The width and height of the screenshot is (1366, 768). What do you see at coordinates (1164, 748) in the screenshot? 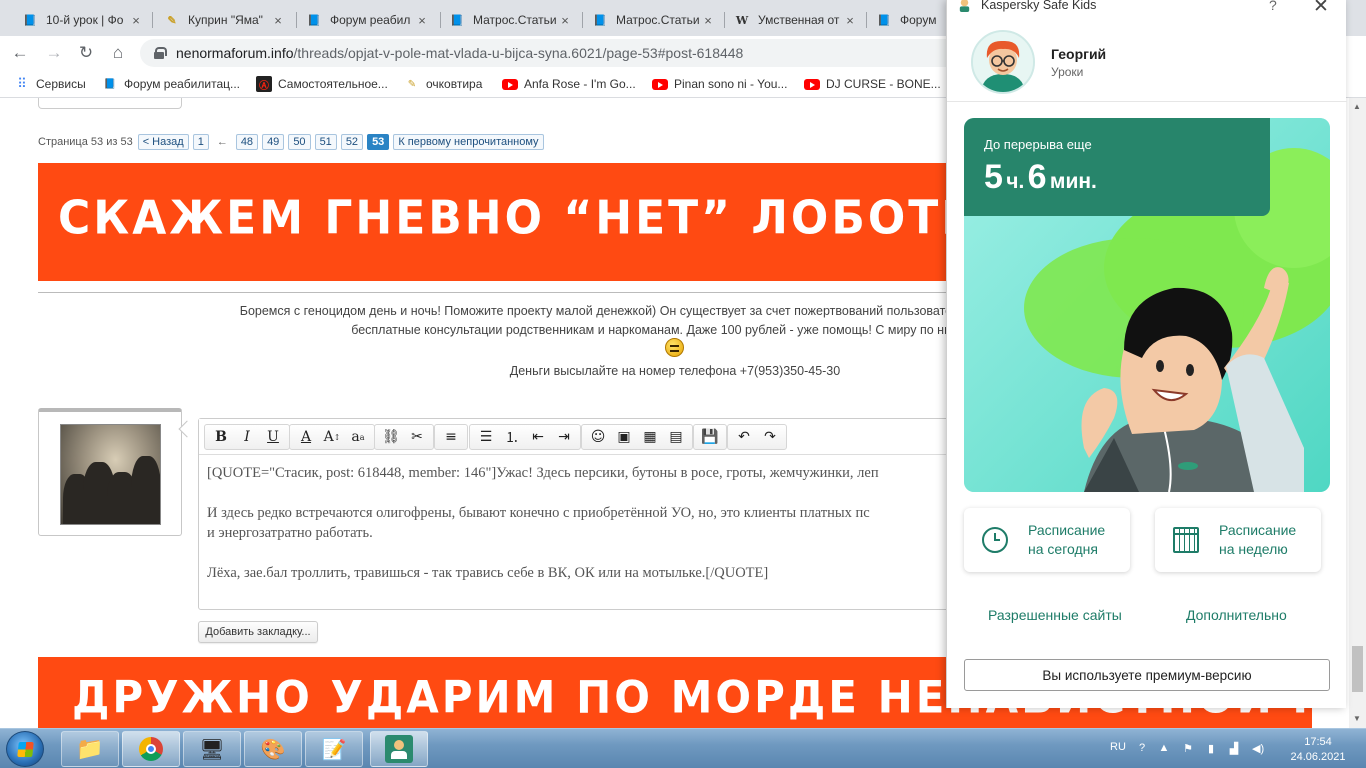
I see `show-hidden-icons-icon: ▲` at bounding box center [1164, 748].